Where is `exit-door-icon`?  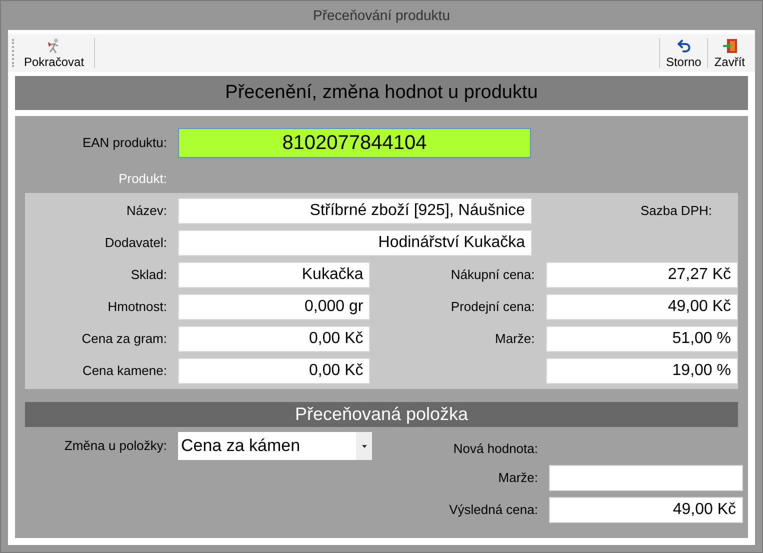
exit-door-icon is located at coordinates (730, 46).